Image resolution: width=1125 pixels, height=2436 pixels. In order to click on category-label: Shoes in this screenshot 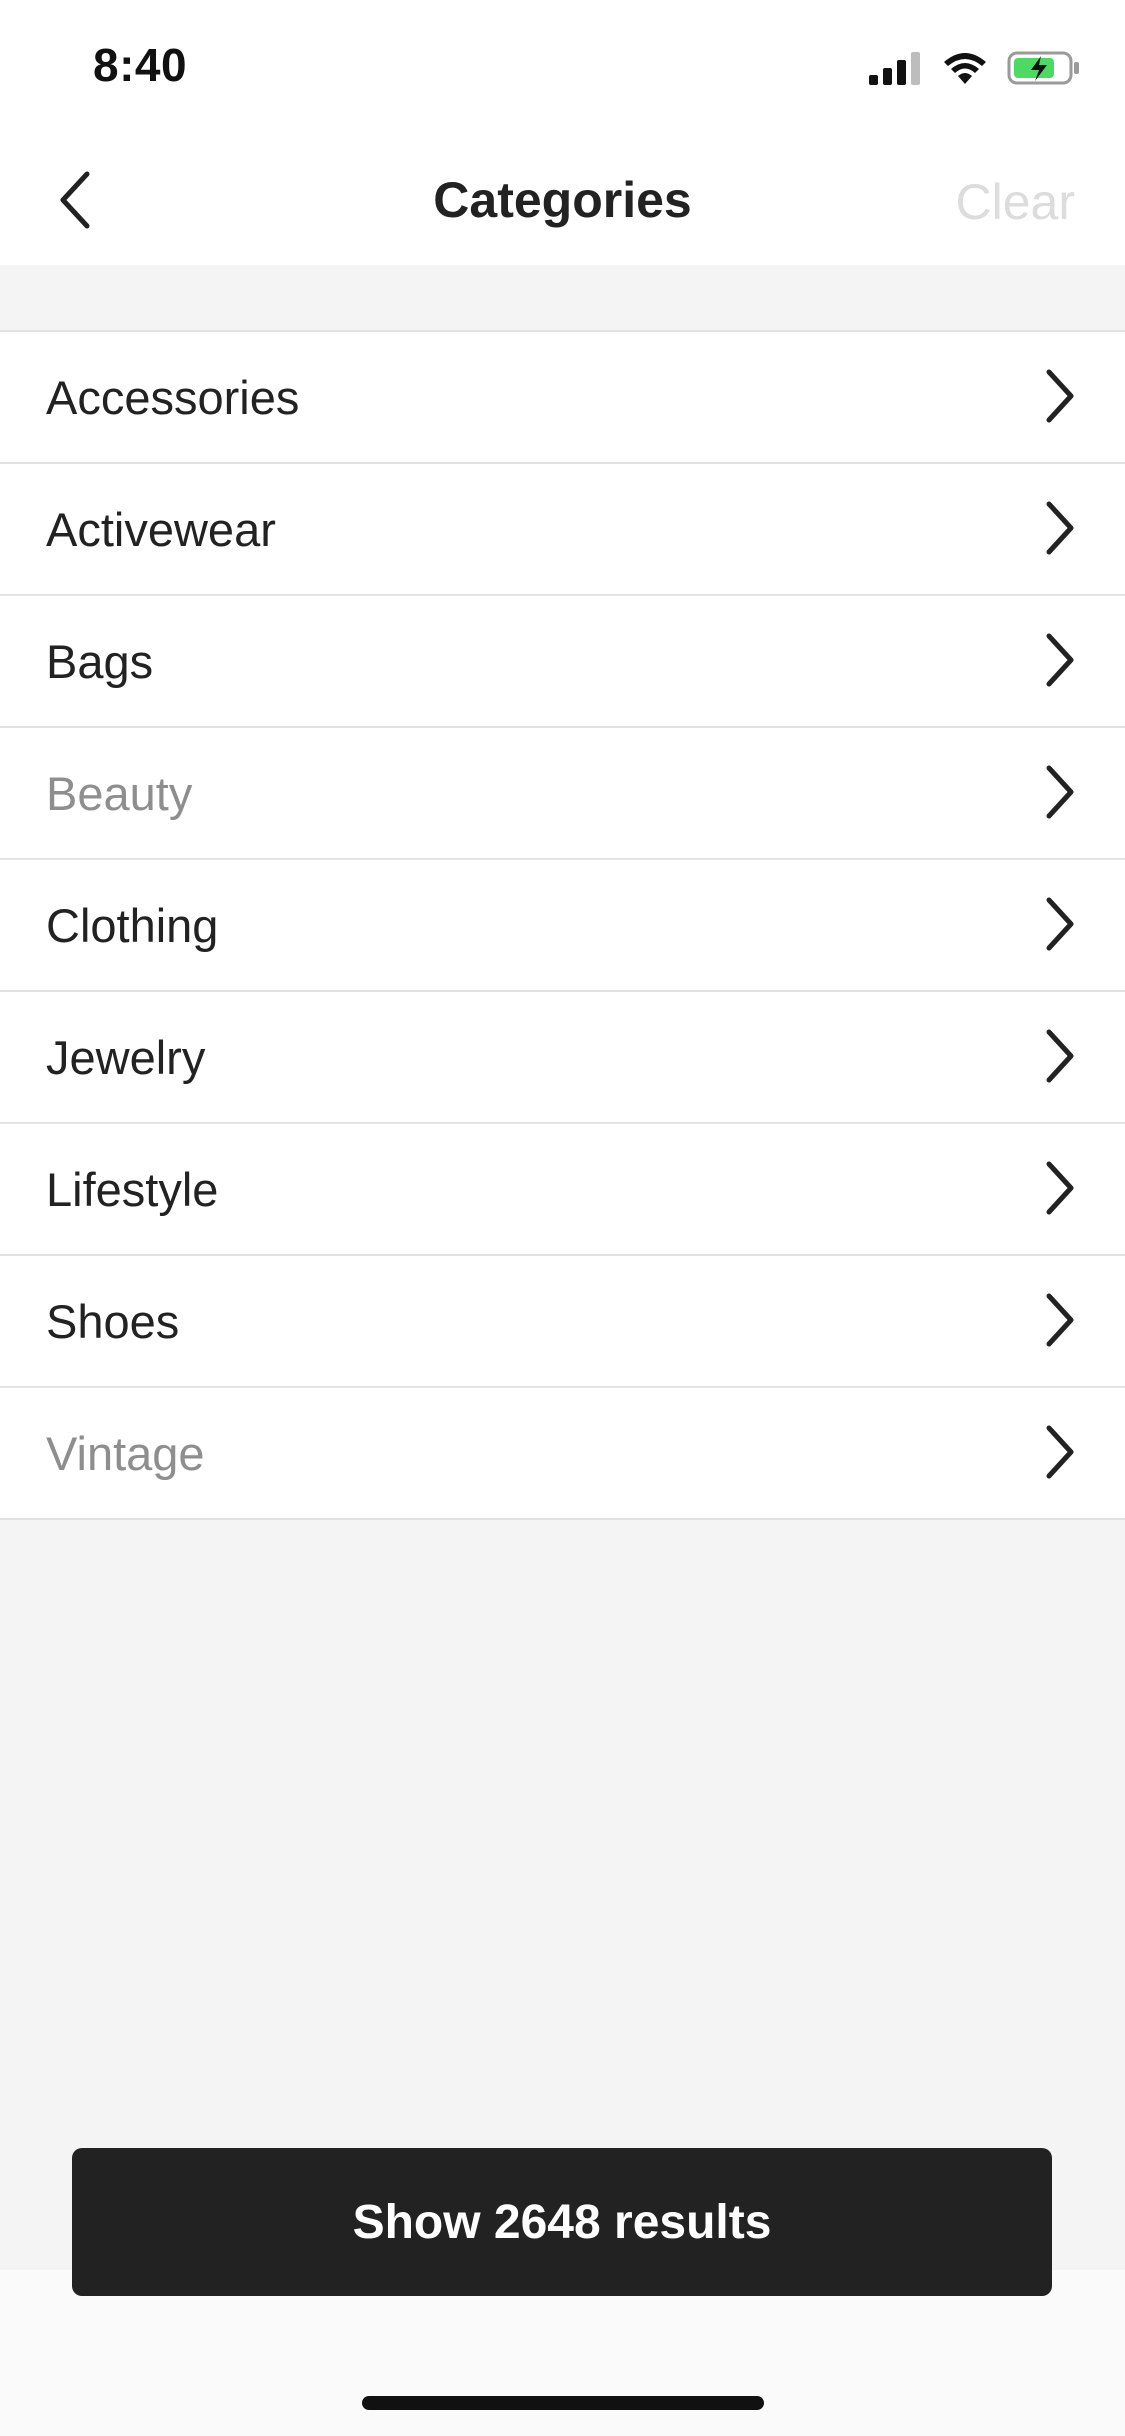, I will do `click(113, 1321)`.